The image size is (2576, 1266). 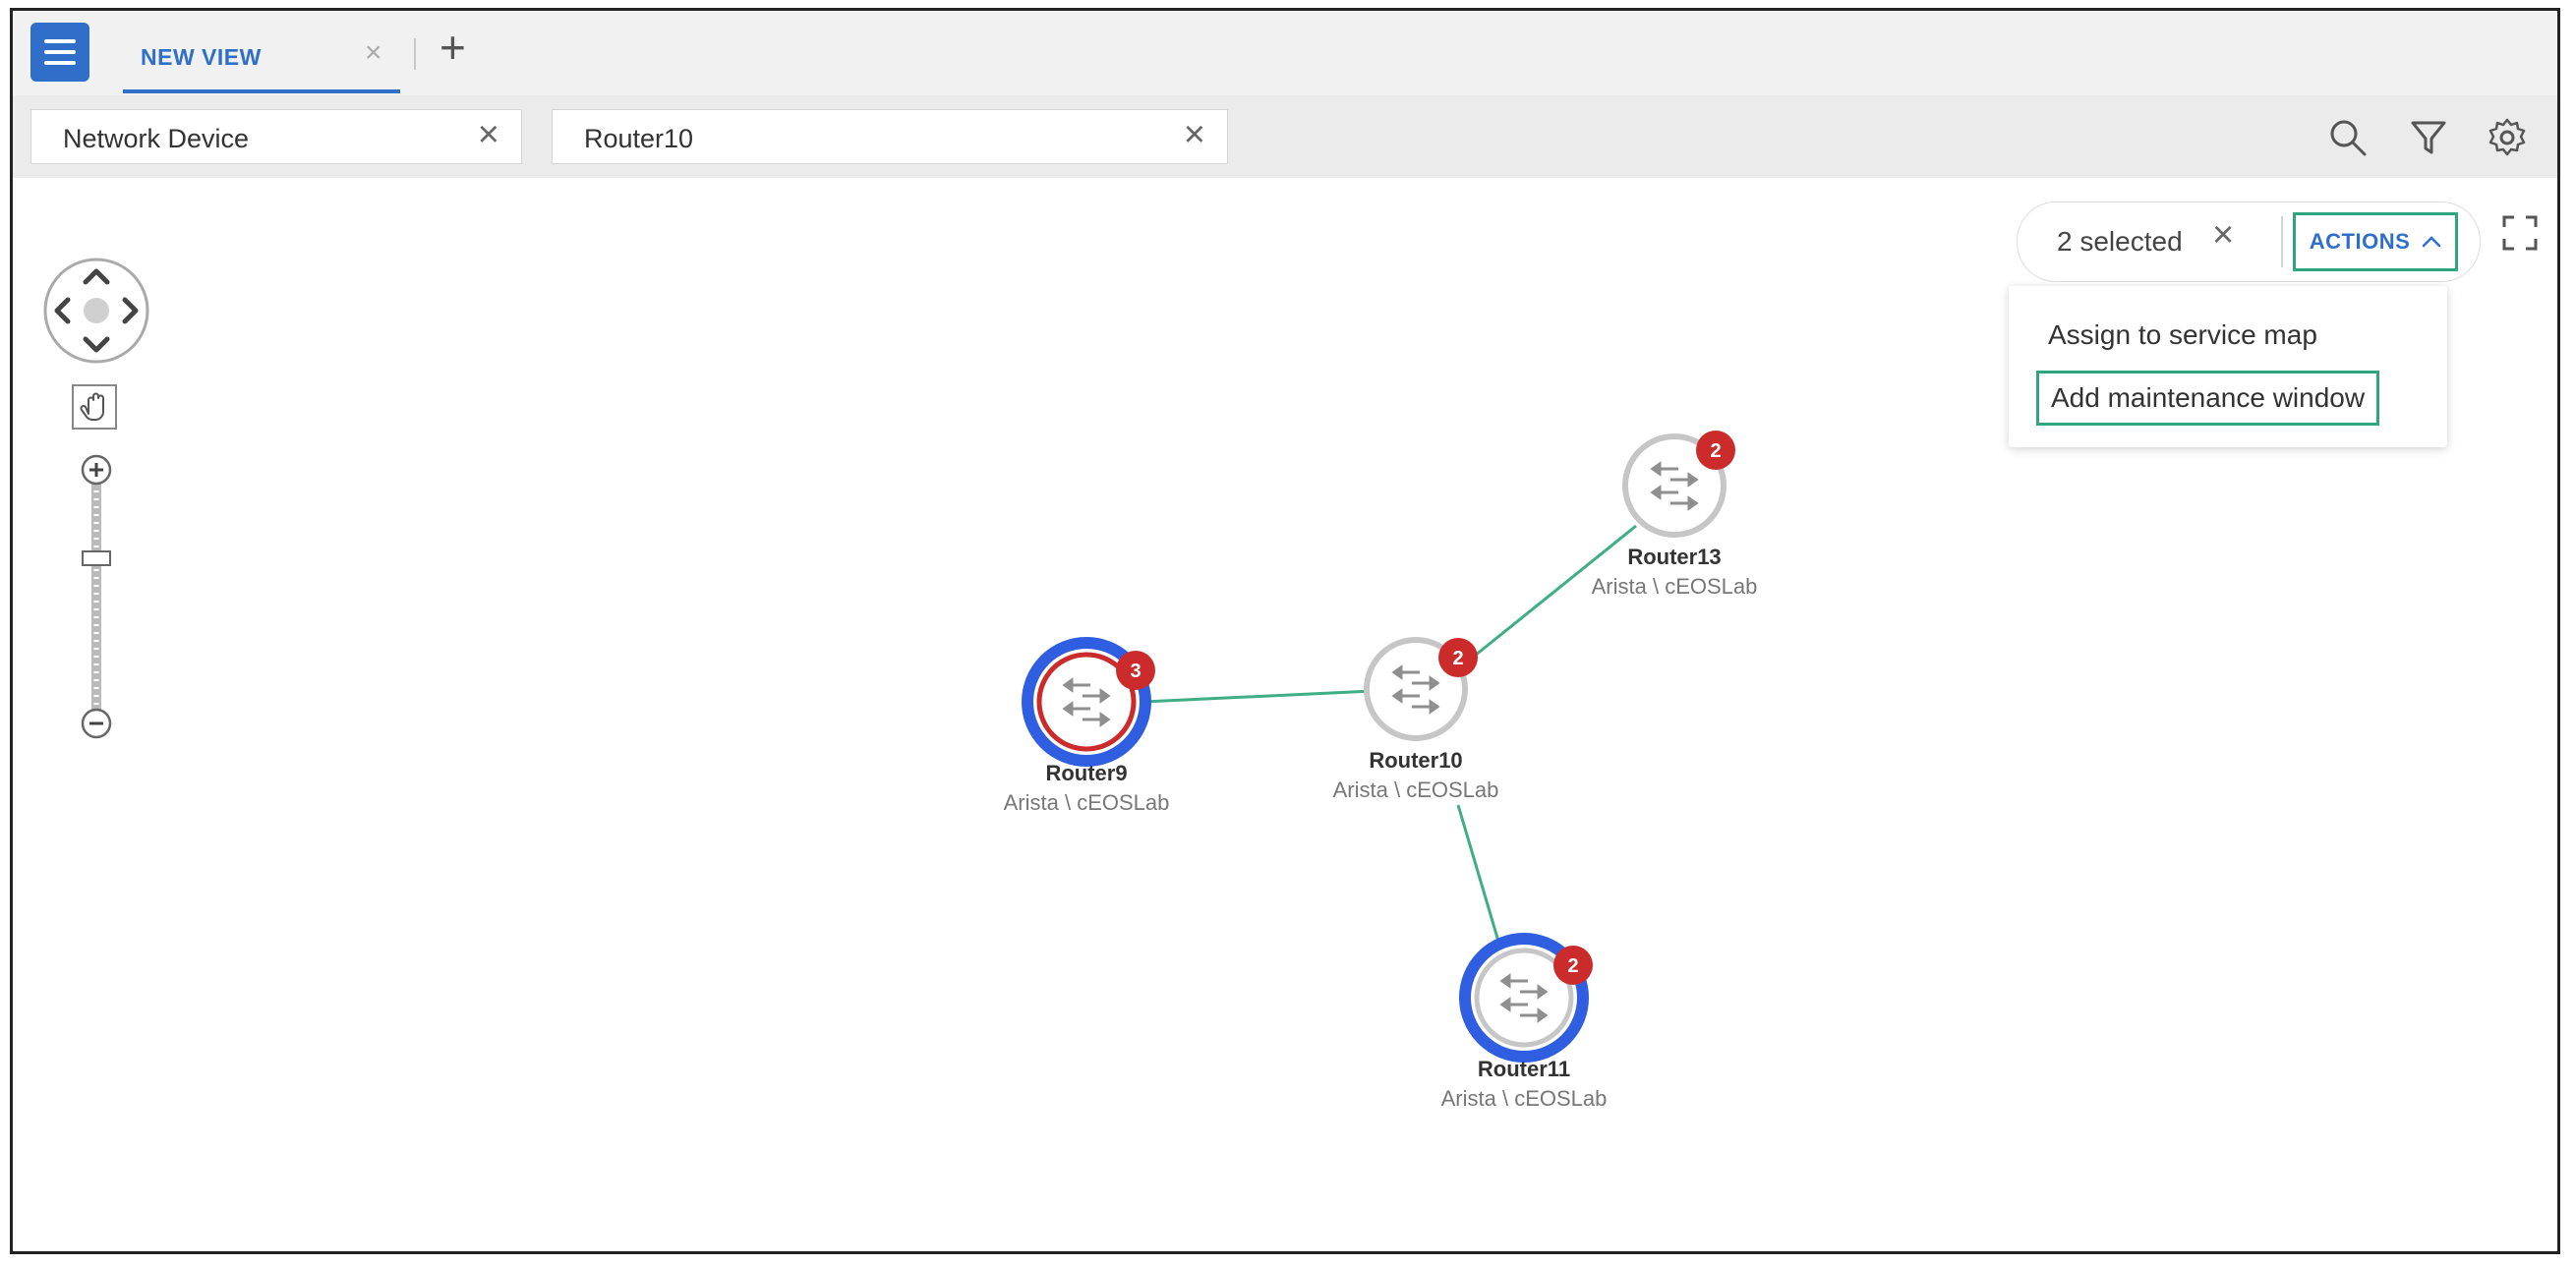 What do you see at coordinates (2282, 241) in the screenshot?
I see `toolbar-divider` at bounding box center [2282, 241].